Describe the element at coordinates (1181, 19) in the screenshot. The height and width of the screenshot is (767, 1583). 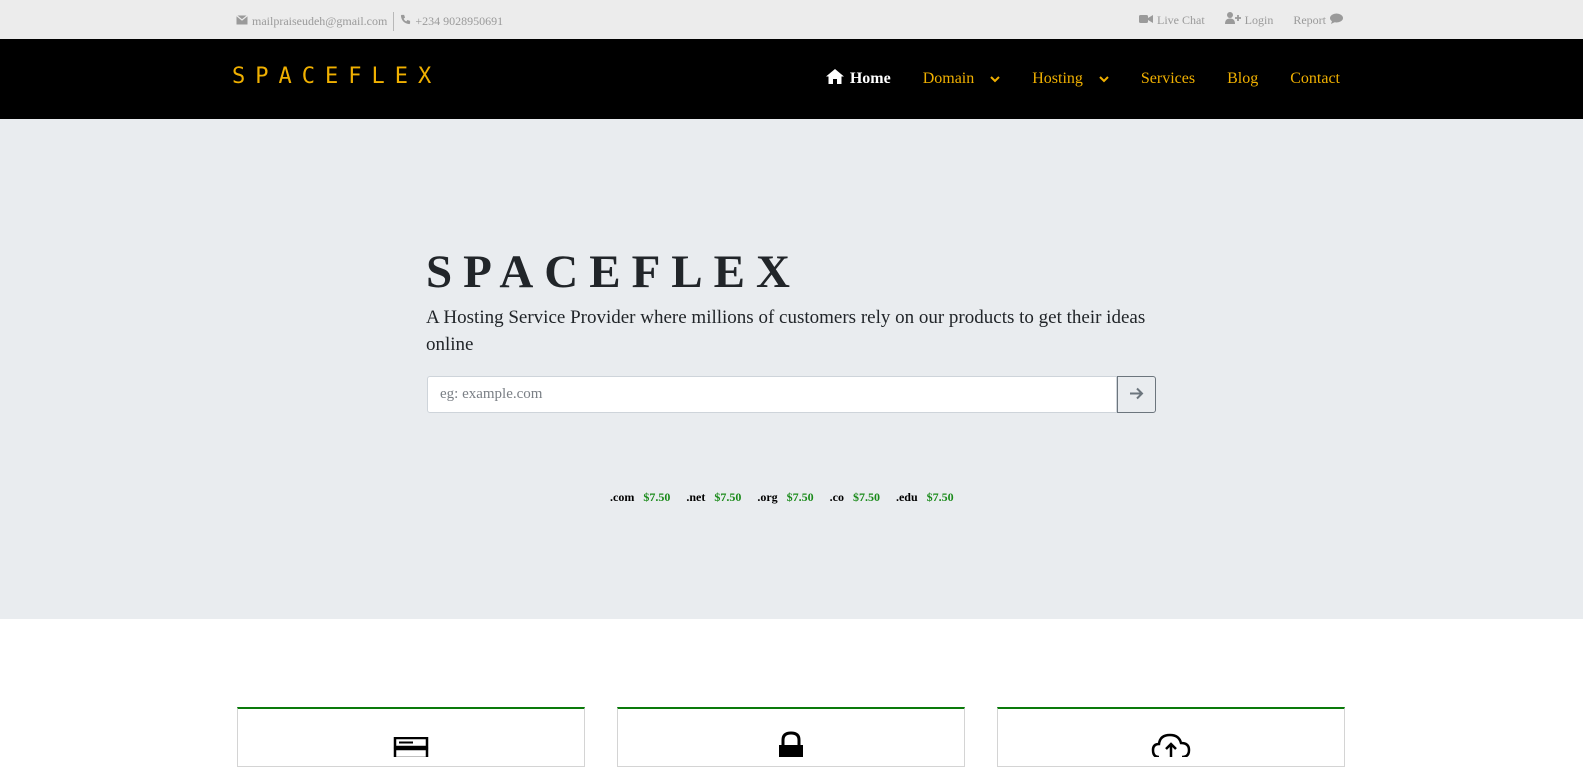
I see `live-chat-label: Live Chat` at that location.